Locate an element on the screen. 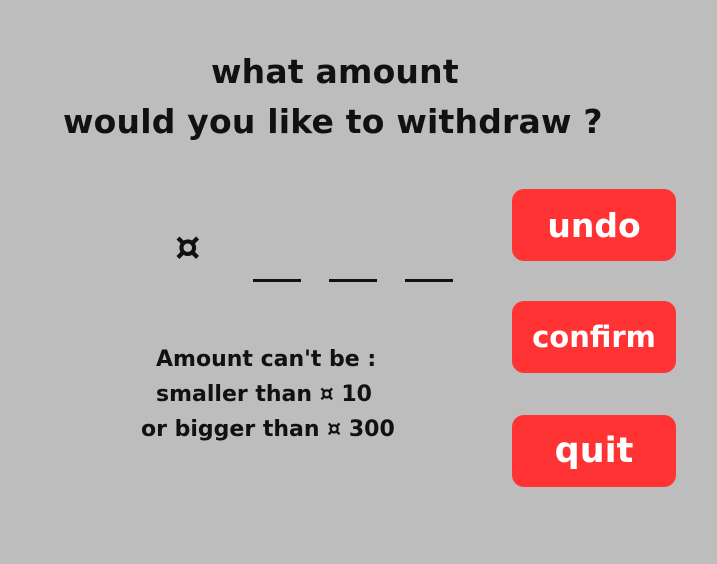 The image size is (717, 564). currency-symbol: ¤ is located at coordinates (188, 247).